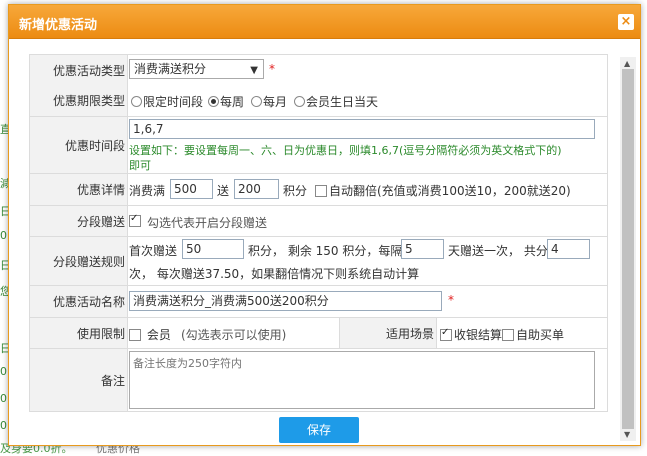 Image resolution: width=647 pixels, height=456 pixels. I want to click on promotion-type-label: 优惠活动类型, so click(79, 70).